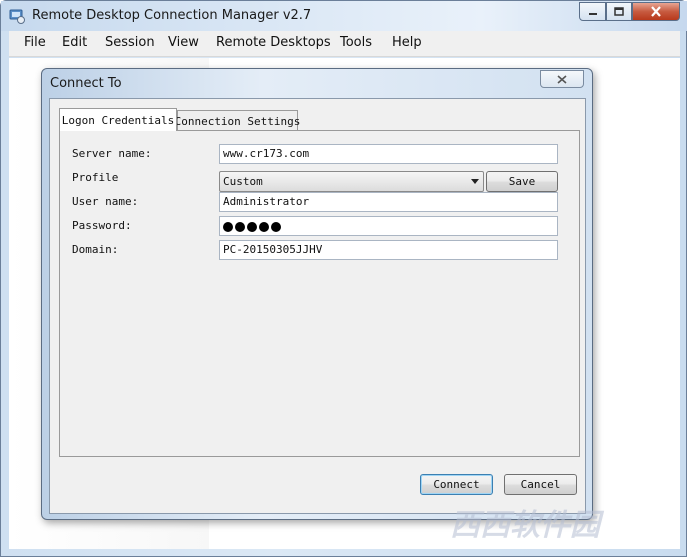 The height and width of the screenshot is (557, 687). Describe the element at coordinates (105, 201) in the screenshot. I see `user-name-label: User name:` at that location.